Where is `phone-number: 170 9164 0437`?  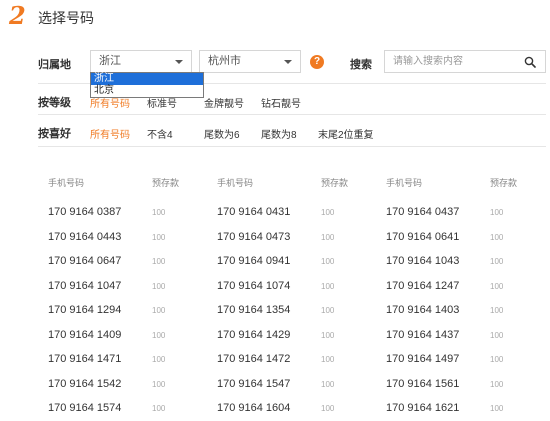
phone-number: 170 9164 0437 is located at coordinates (422, 212).